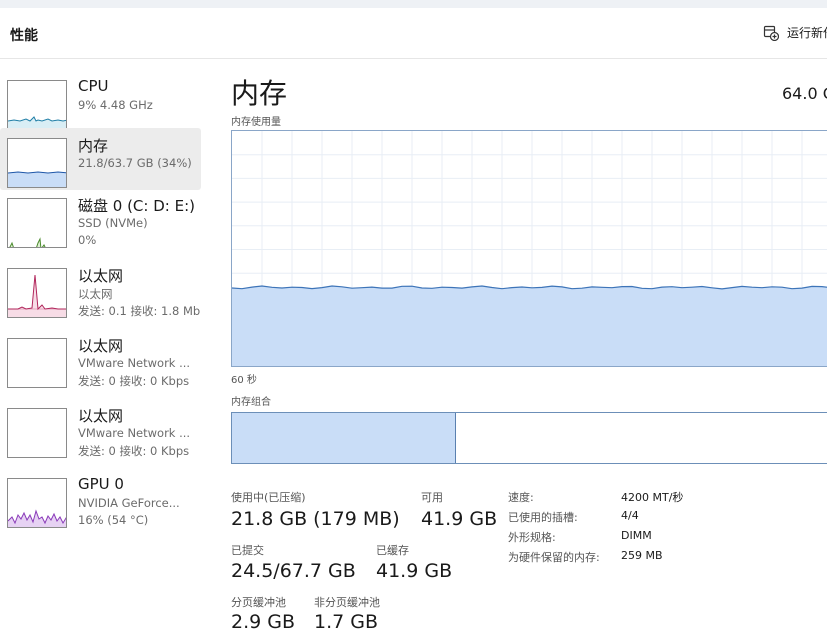  Describe the element at coordinates (413, 33) in the screenshot. I see `page-header: 性能 运行新任务` at that location.